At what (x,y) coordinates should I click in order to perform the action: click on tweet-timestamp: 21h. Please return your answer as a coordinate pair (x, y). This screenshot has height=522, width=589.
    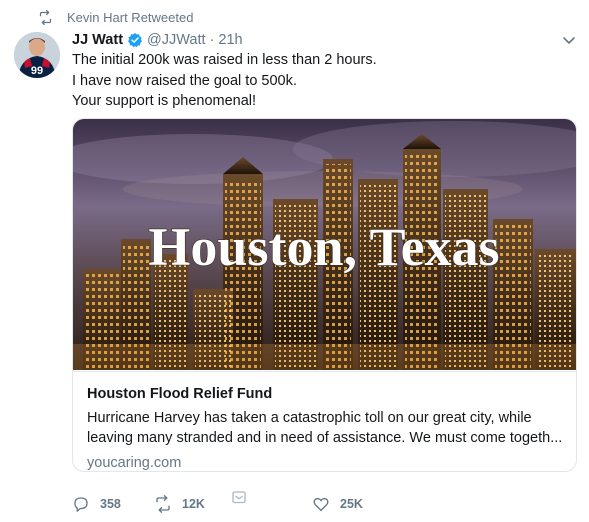
    Looking at the image, I should click on (230, 40).